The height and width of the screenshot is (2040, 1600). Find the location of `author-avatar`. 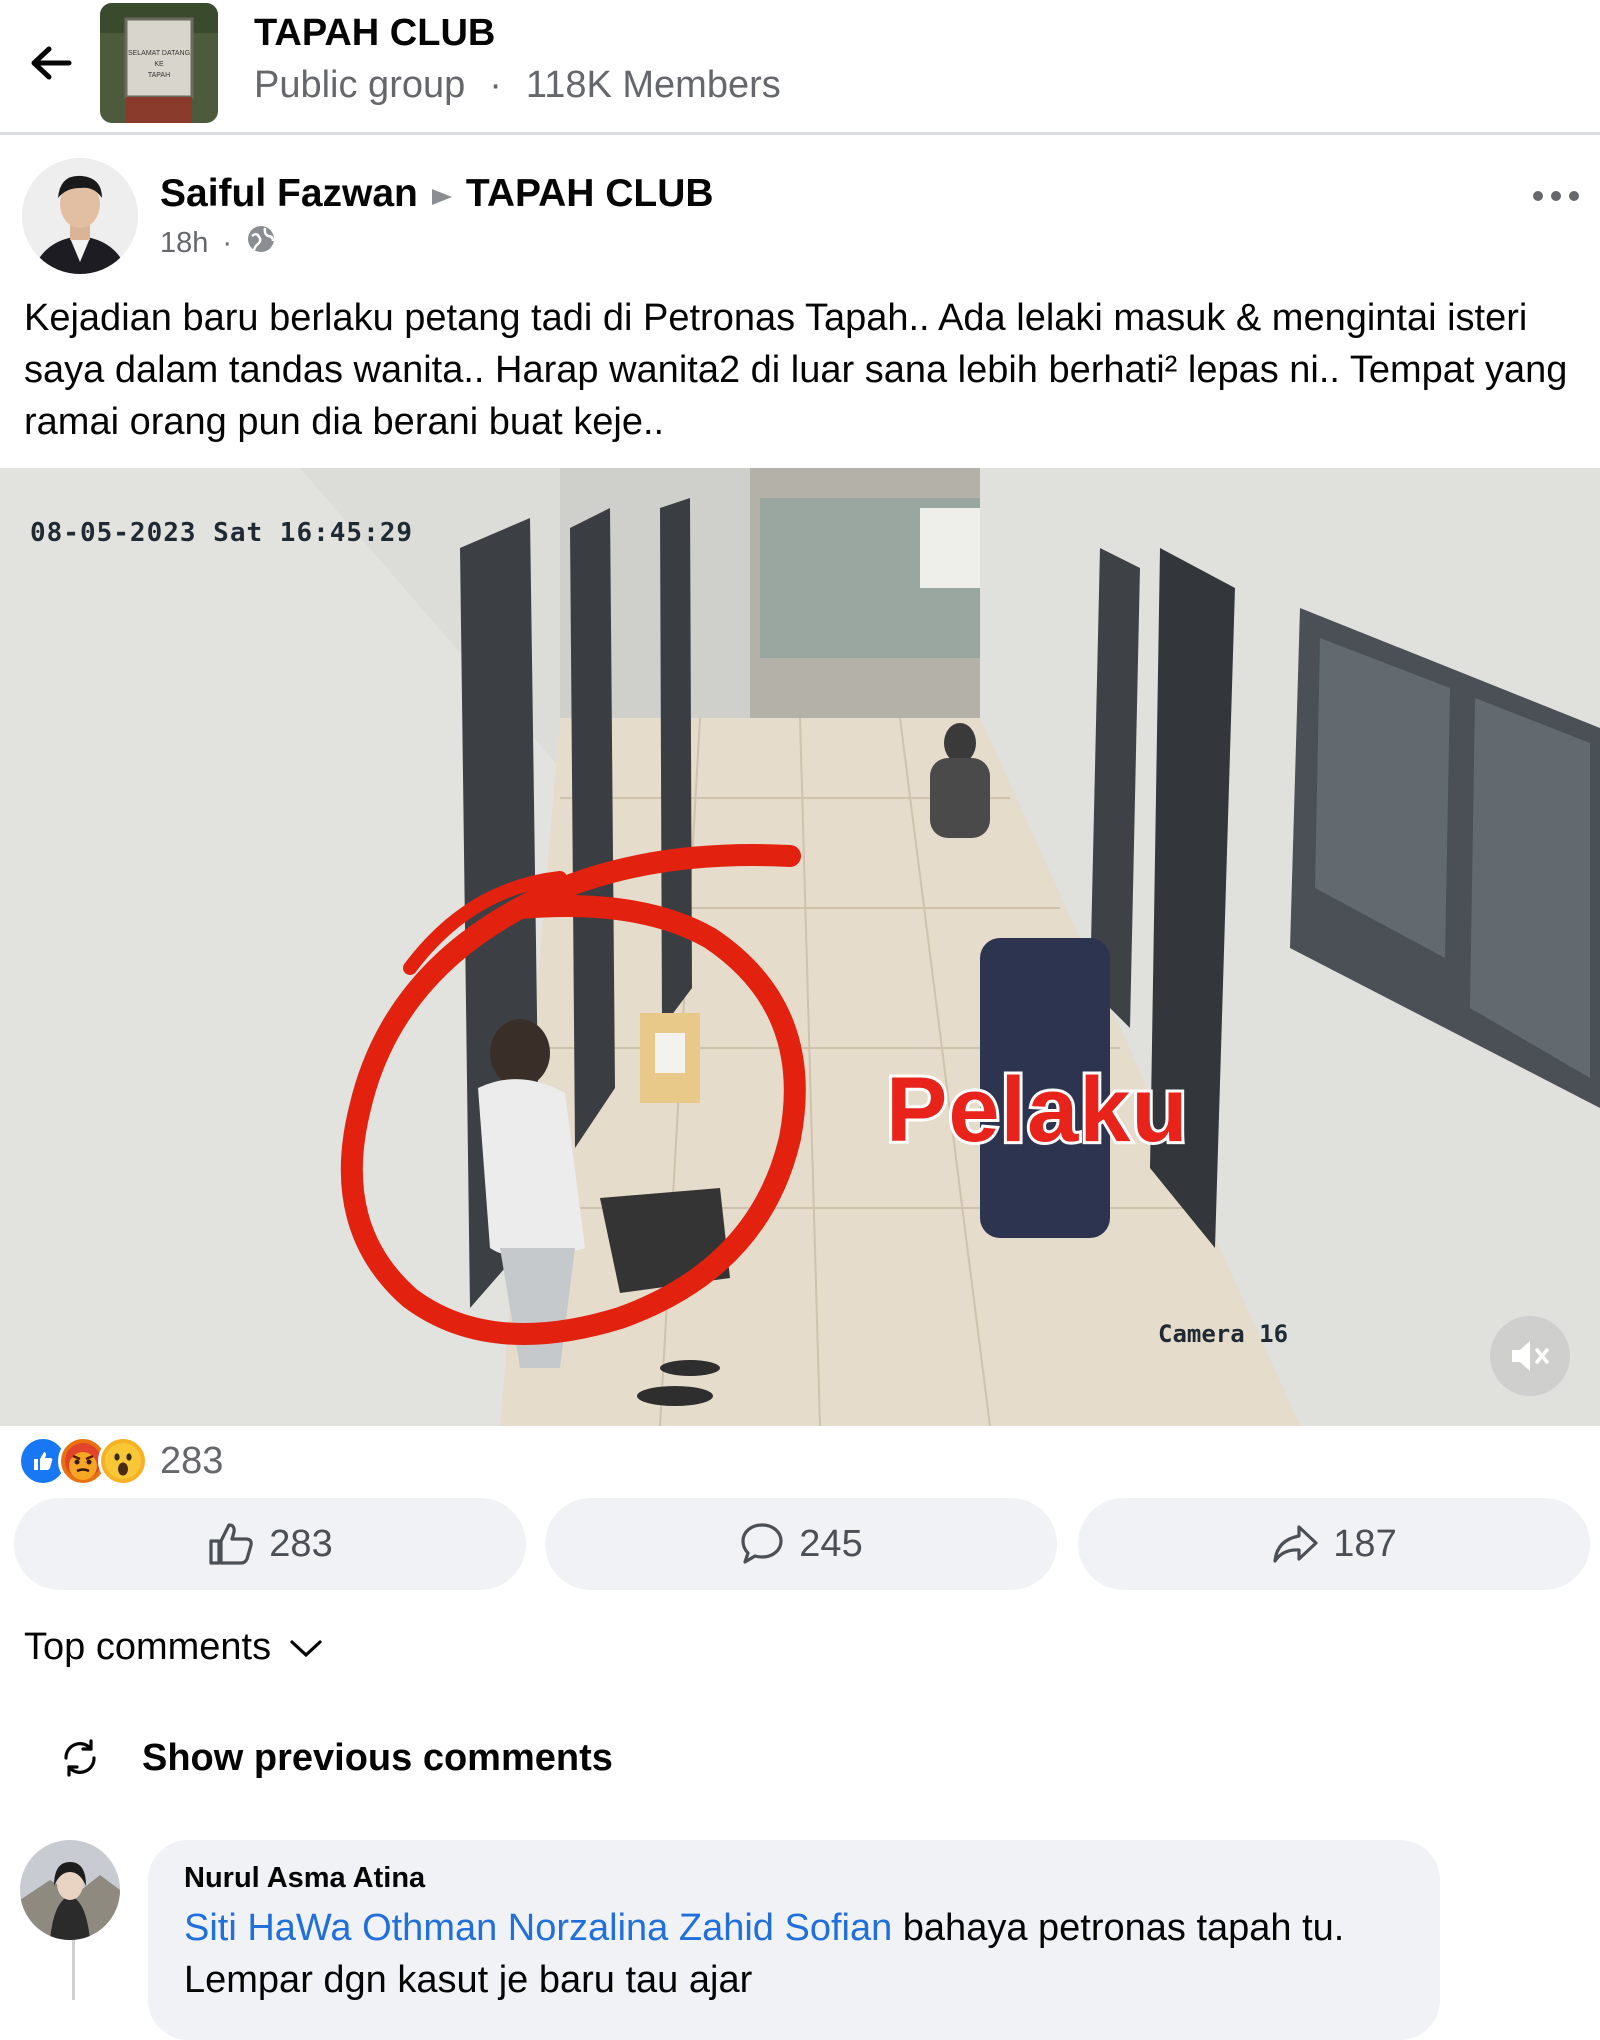

author-avatar is located at coordinates (80, 216).